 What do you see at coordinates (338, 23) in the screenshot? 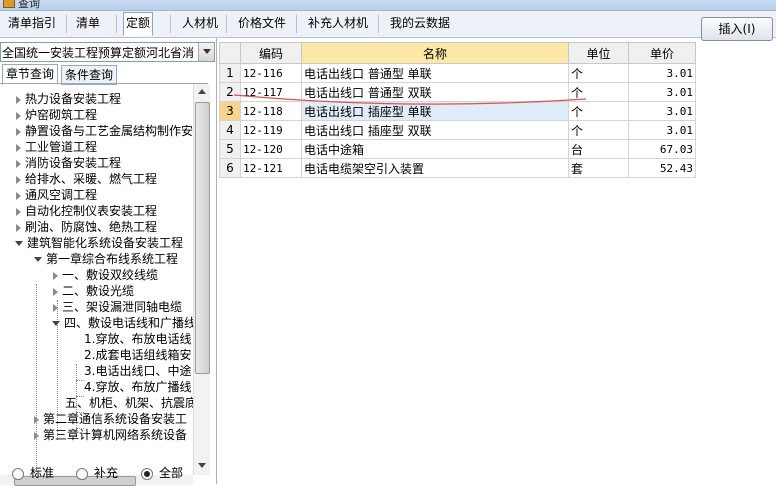
I see `tab-supplement-lmm: 补充人材机` at bounding box center [338, 23].